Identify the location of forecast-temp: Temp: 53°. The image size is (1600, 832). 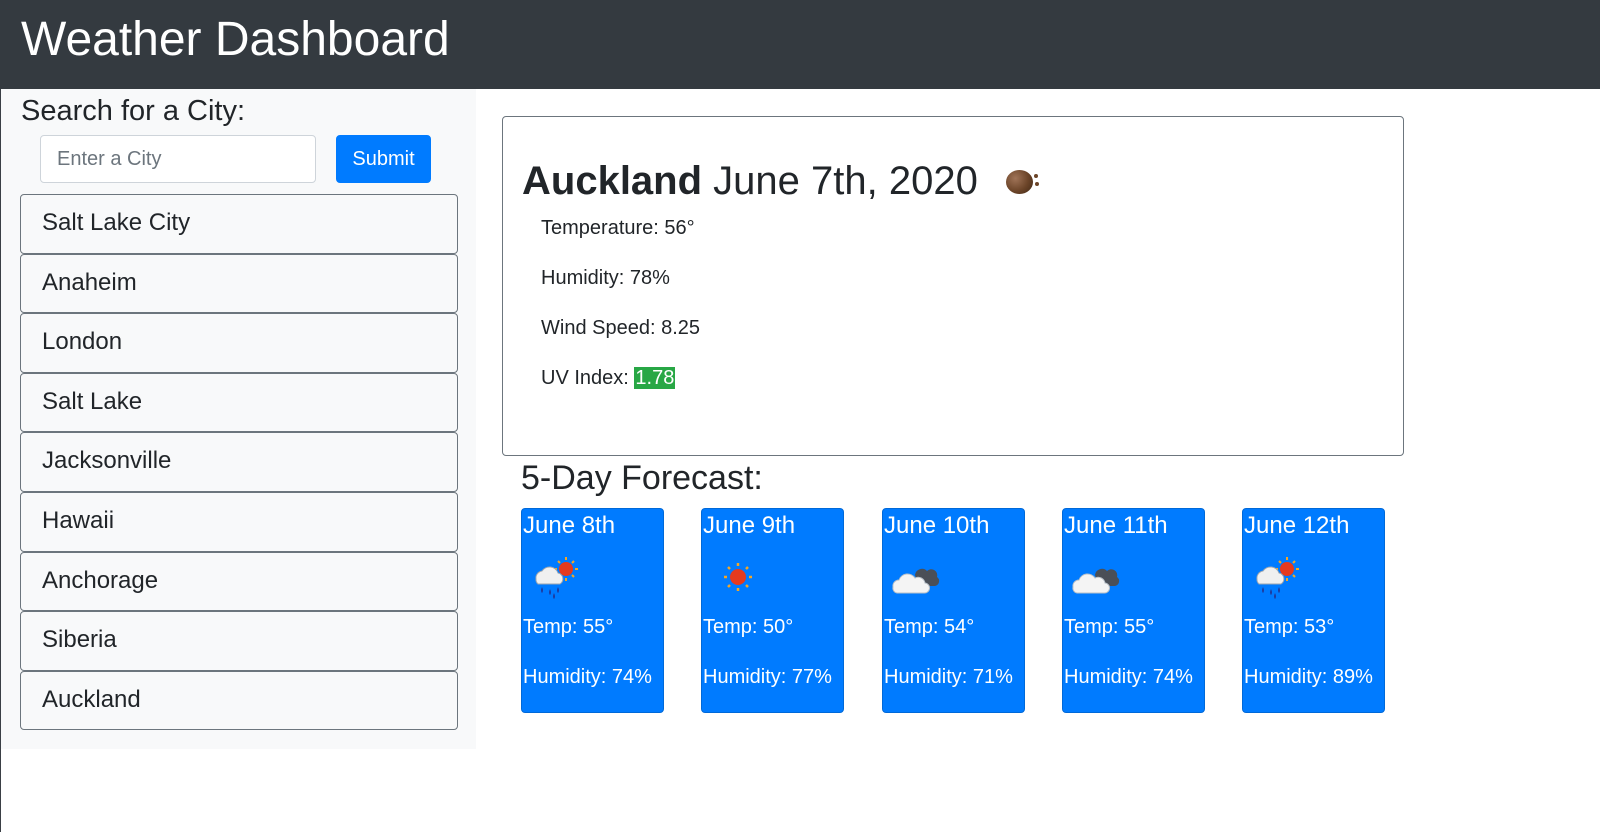
(1289, 627).